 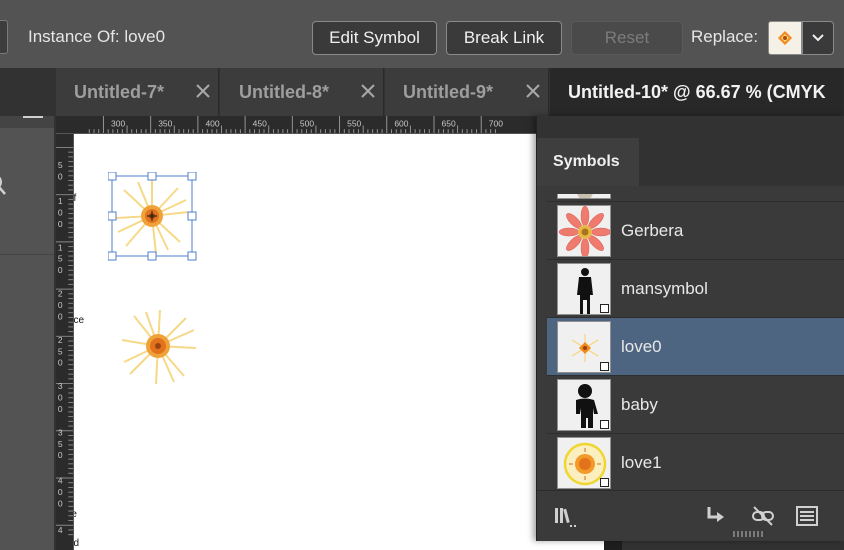 I want to click on tools-panel, so click(x=27, y=309).